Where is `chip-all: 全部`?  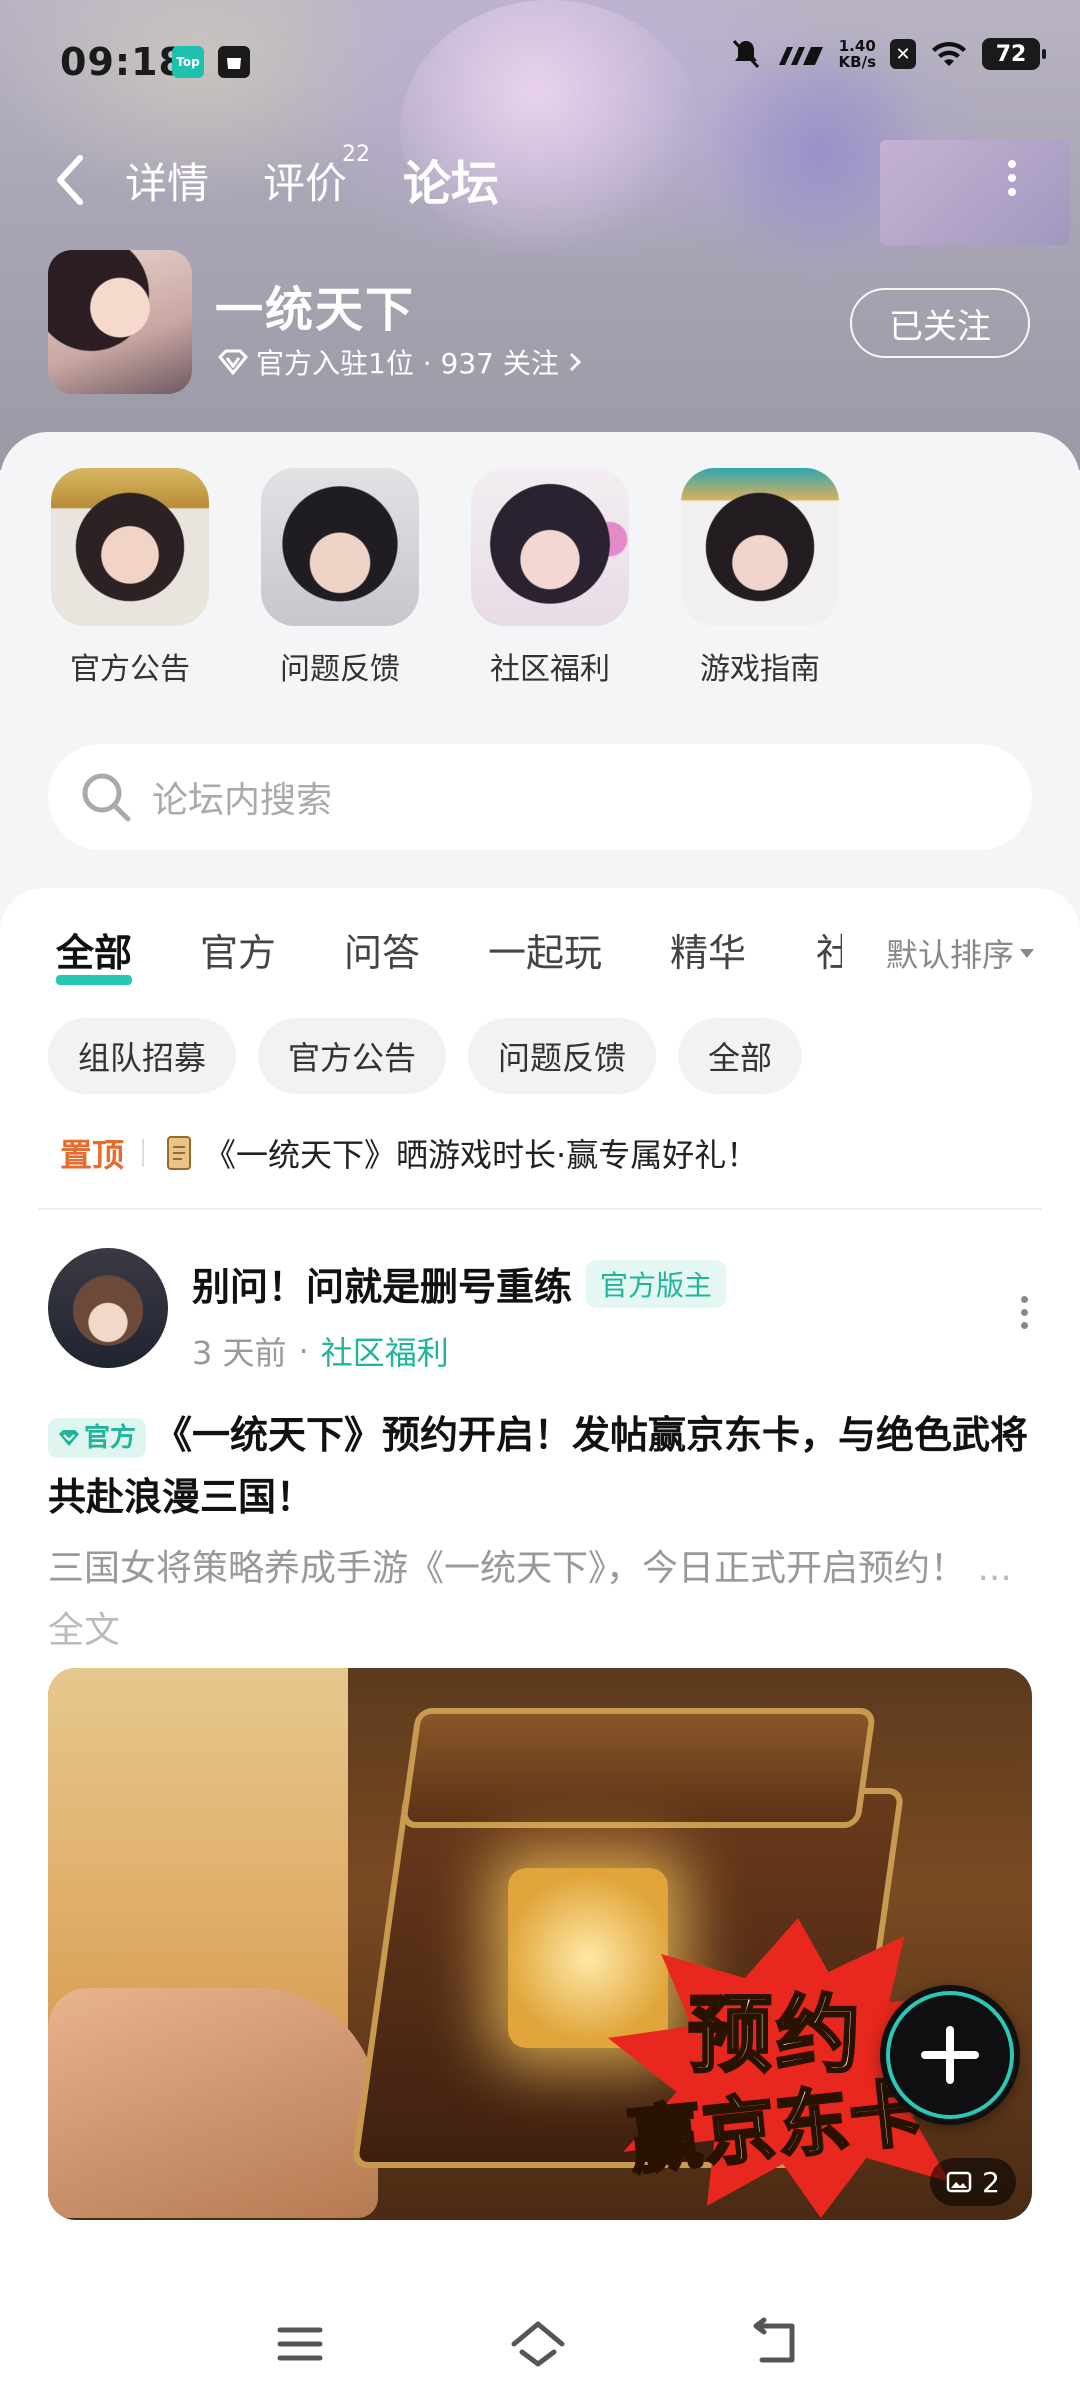 chip-all: 全部 is located at coordinates (740, 1056).